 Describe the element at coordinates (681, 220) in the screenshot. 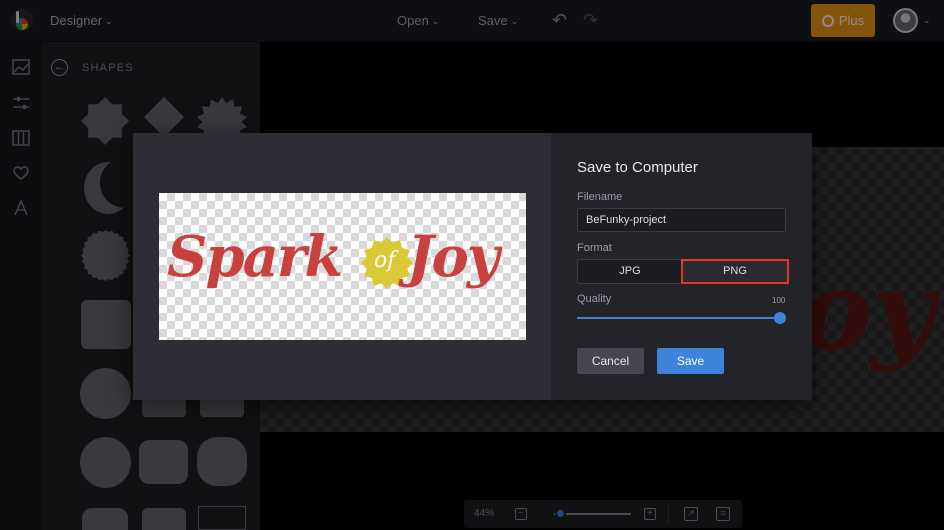

I see `filename-field: BeFunky-project` at that location.